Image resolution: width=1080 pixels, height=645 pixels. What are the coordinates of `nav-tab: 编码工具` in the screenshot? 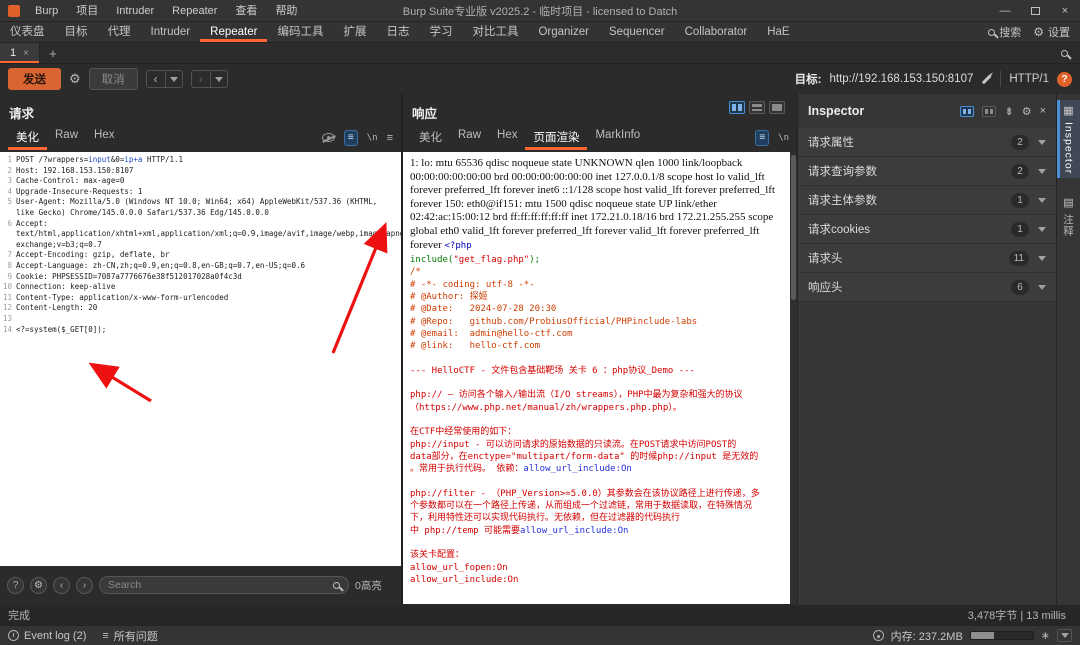 It's located at (300, 32).